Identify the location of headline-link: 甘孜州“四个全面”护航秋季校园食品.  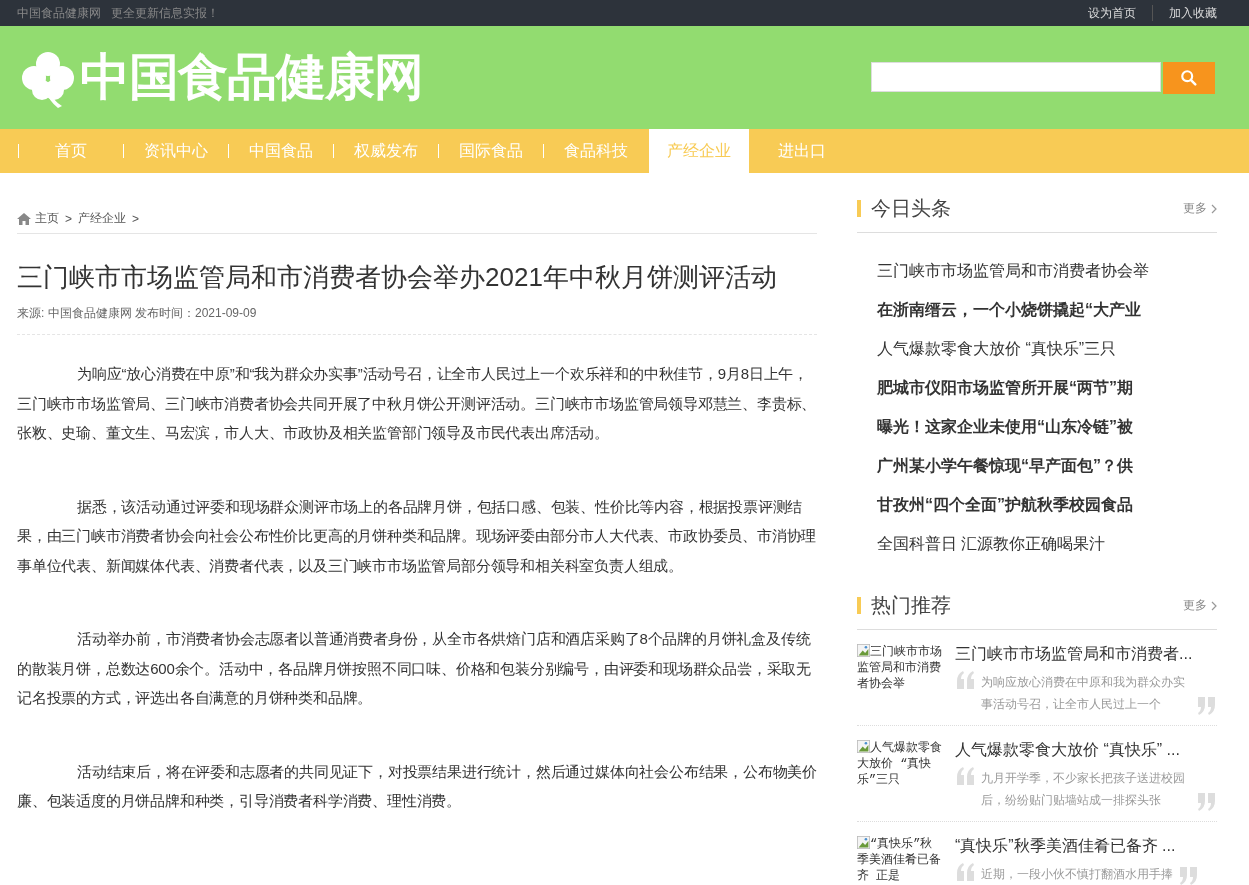
(1005, 505).